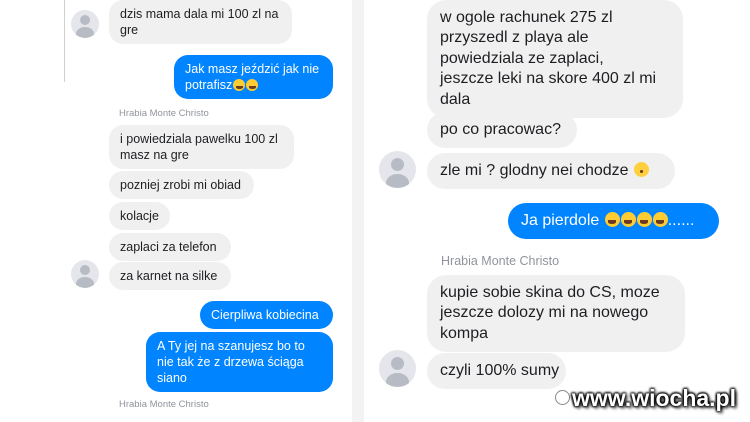 The image size is (750, 422). Describe the element at coordinates (534, 170) in the screenshot. I see `message-text: zle mi ? glodny nei chodze` at that location.